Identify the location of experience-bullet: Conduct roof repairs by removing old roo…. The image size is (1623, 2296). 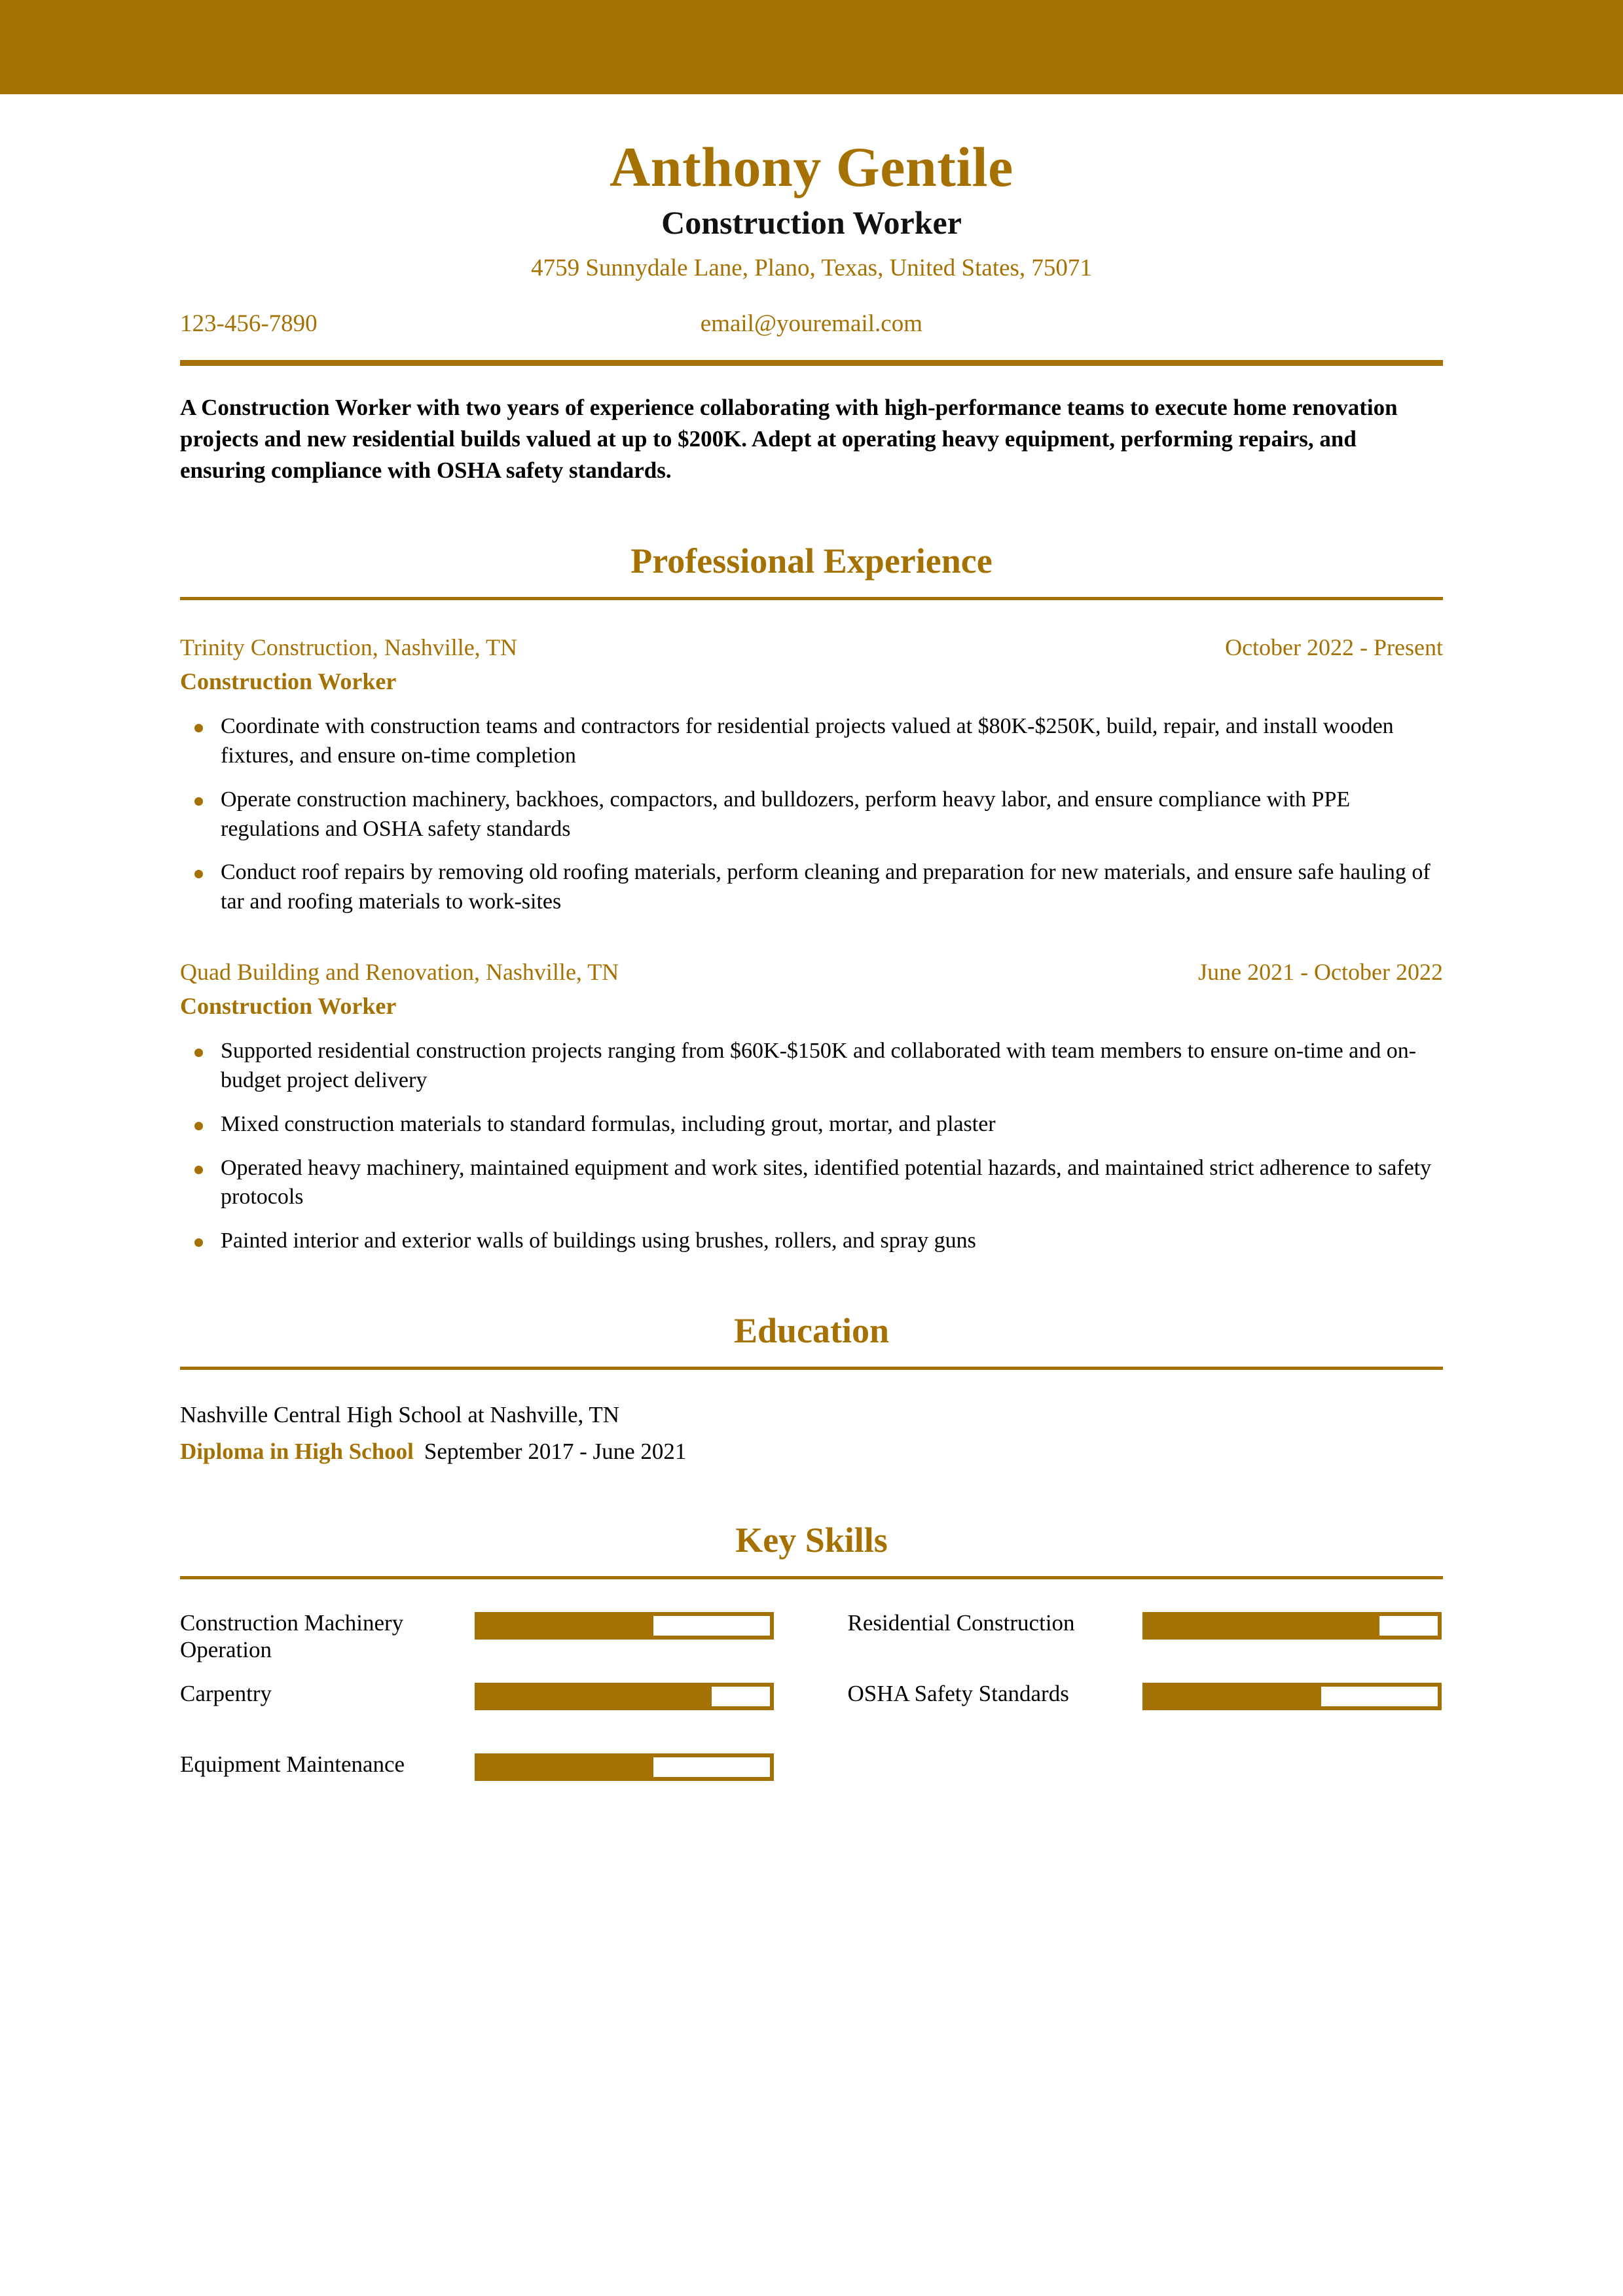
(811, 887).